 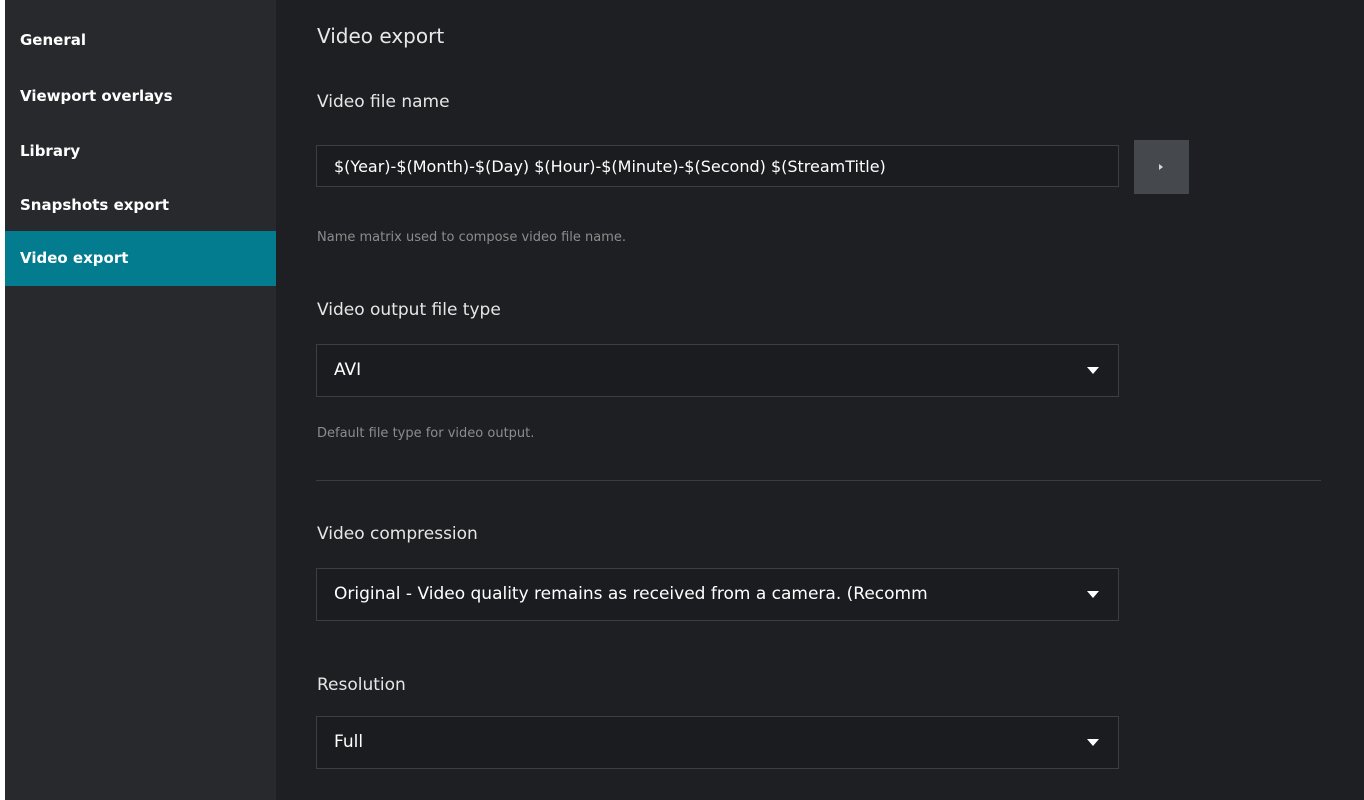 What do you see at coordinates (349, 742) in the screenshot?
I see `resolution-value: Full` at bounding box center [349, 742].